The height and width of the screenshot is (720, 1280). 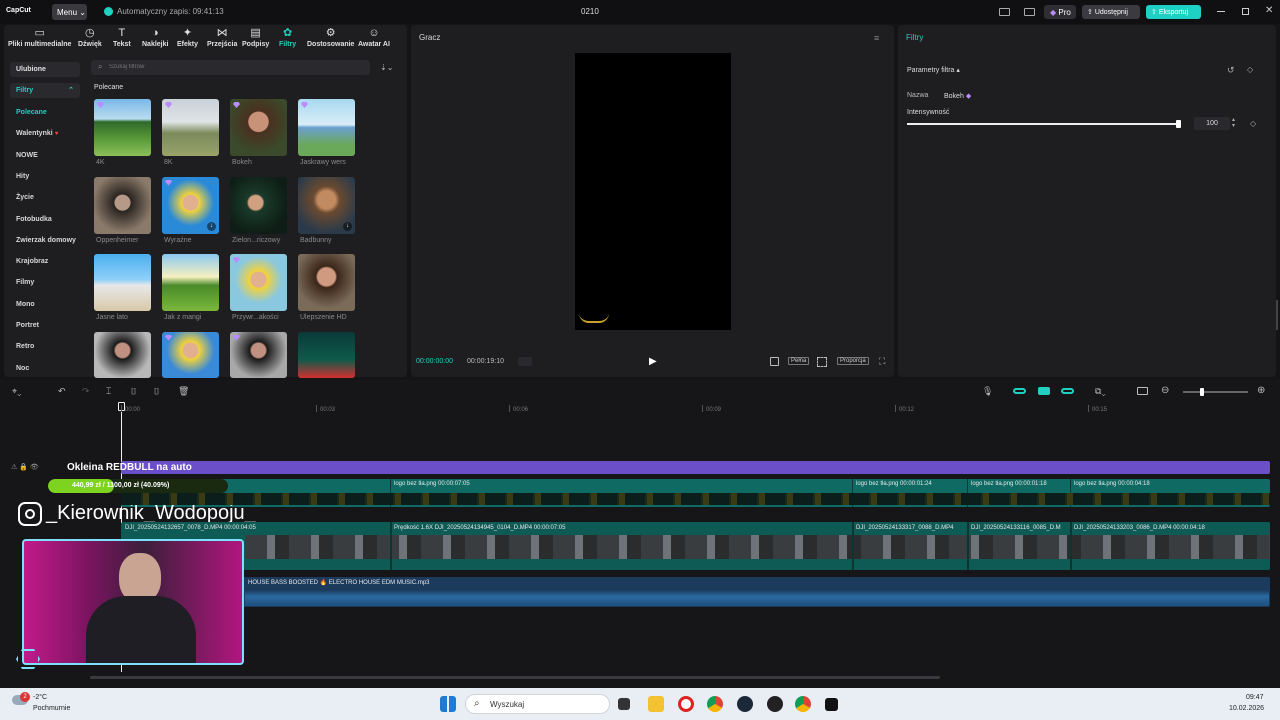 What do you see at coordinates (255, 38) in the screenshot?
I see `tool-captions: ▤ Podpisy` at bounding box center [255, 38].